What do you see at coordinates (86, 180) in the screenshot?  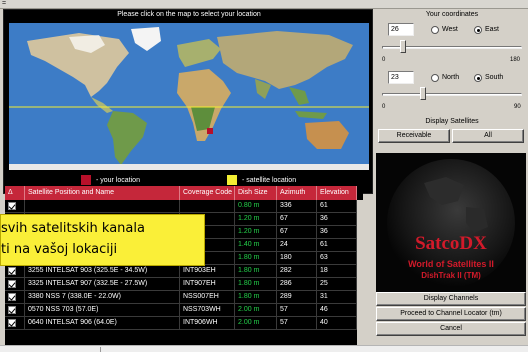 I see `your-location-swatch` at bounding box center [86, 180].